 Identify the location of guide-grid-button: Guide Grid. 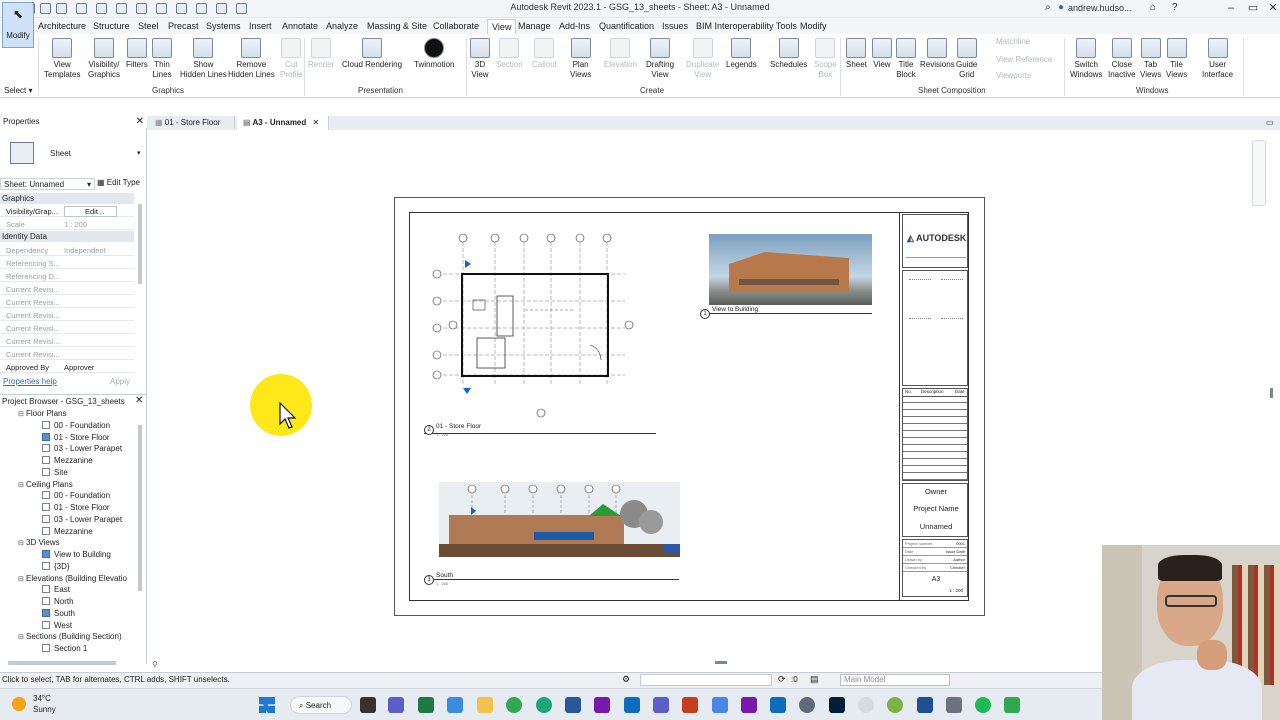
(966, 59).